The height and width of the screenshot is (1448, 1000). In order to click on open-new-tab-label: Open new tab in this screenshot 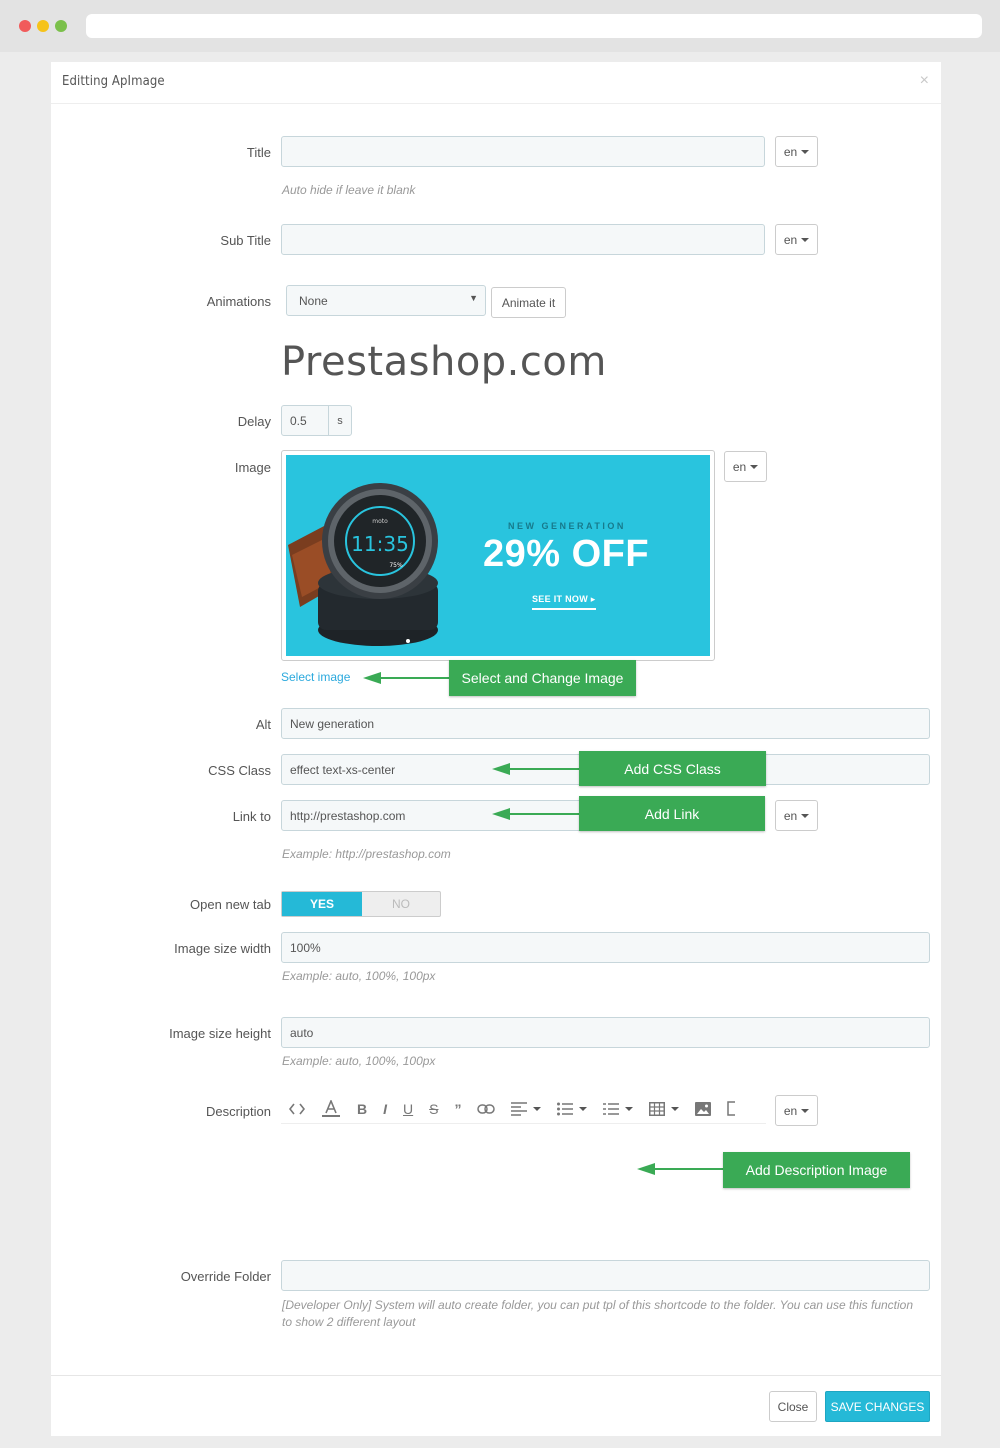, I will do `click(230, 904)`.